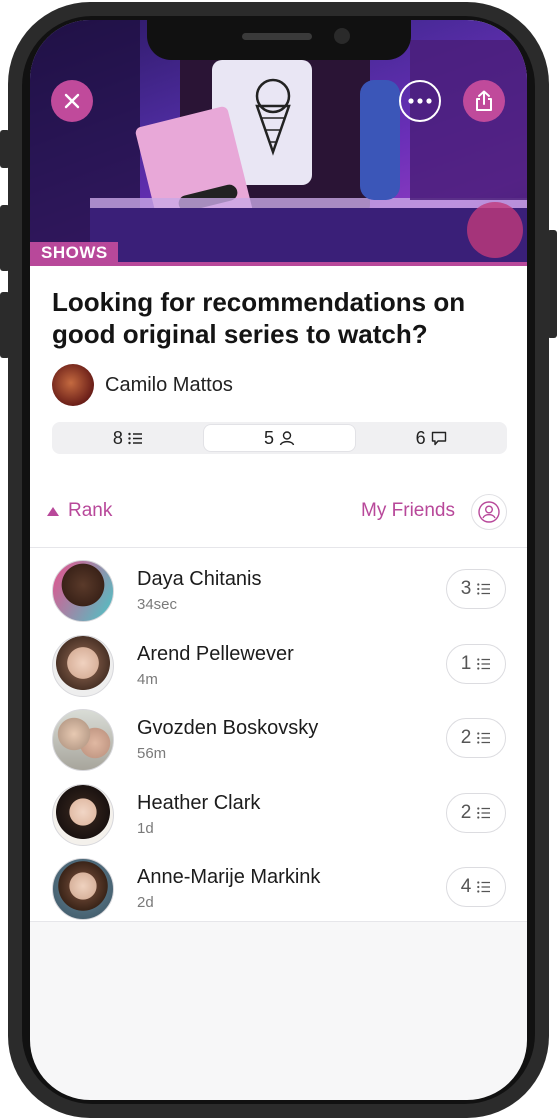 This screenshot has height=1120, width=557. Describe the element at coordinates (145, 828) in the screenshot. I see `respondent-time: 1d` at that location.